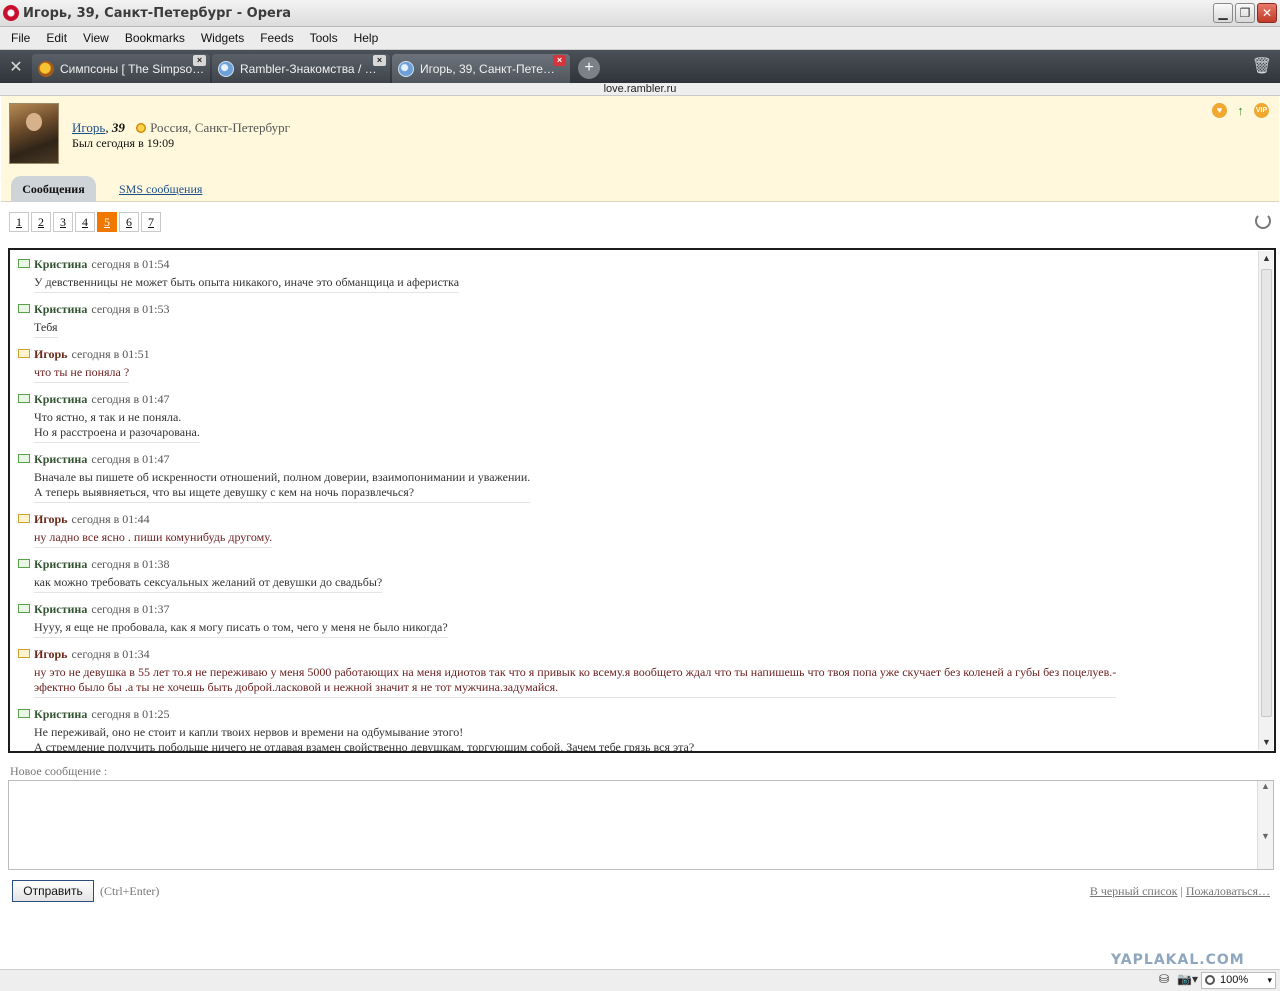 This screenshot has height=991, width=1280. Describe the element at coordinates (633, 825) in the screenshot. I see `new-message-input` at that location.